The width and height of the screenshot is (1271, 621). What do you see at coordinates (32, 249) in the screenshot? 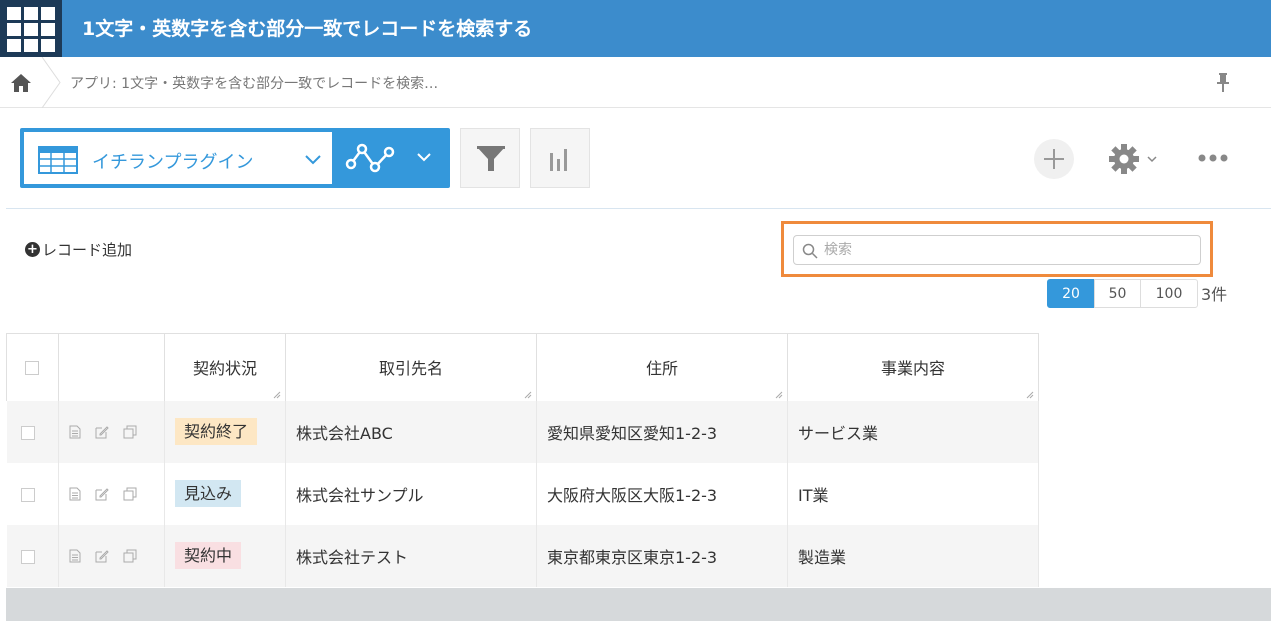
I see `plus-circle-icon: +` at bounding box center [32, 249].